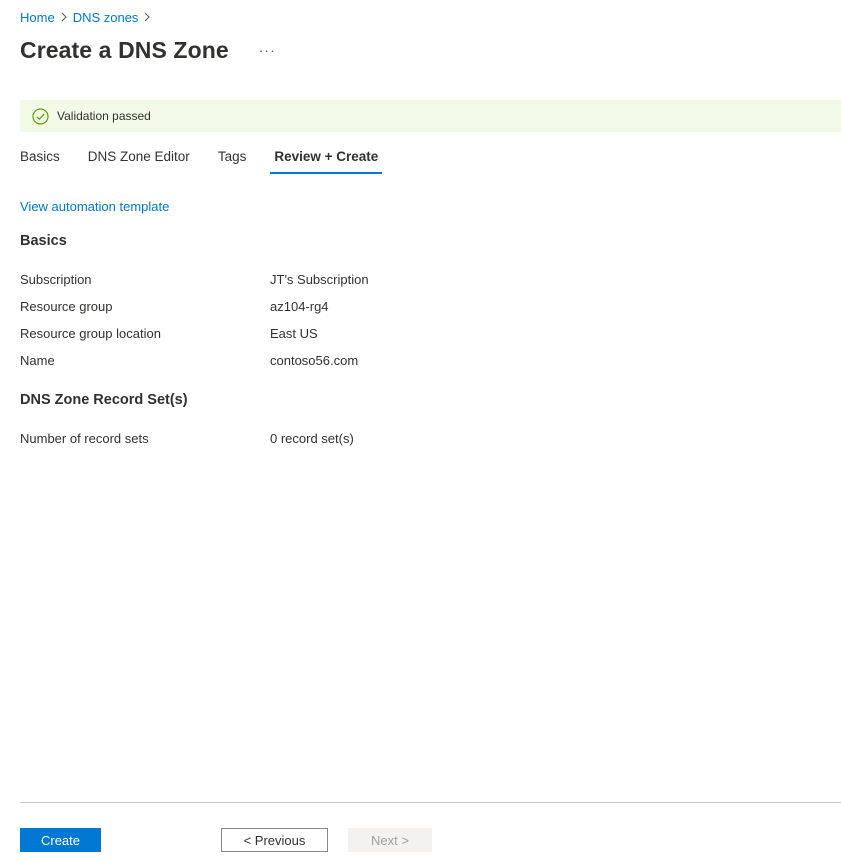 Image resolution: width=841 pixels, height=863 pixels. What do you see at coordinates (43, 241) in the screenshot?
I see `section-heading-basics: Basics` at bounding box center [43, 241].